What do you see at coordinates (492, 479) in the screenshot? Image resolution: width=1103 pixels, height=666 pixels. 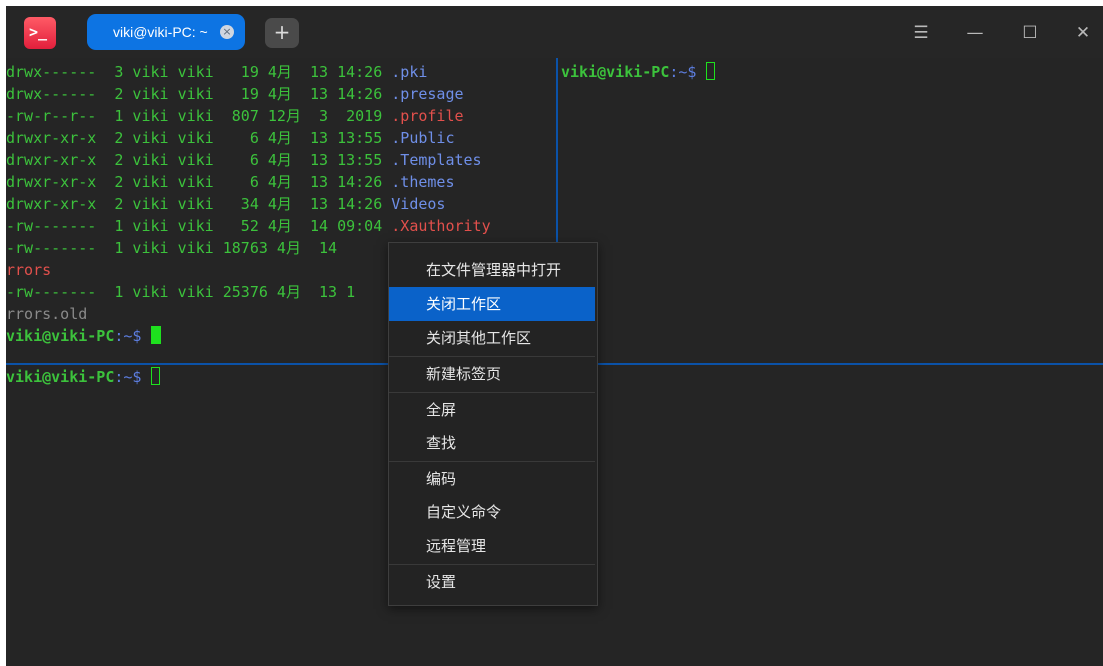 I see `menu-item-encoding: 编码` at bounding box center [492, 479].